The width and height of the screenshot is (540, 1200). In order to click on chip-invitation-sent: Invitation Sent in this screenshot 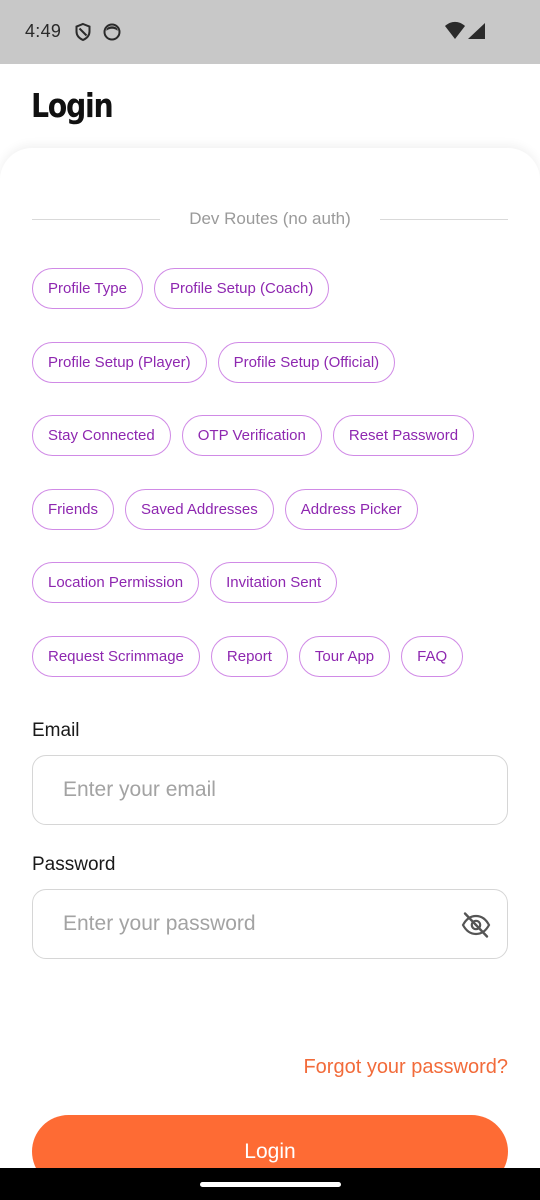, I will do `click(274, 582)`.